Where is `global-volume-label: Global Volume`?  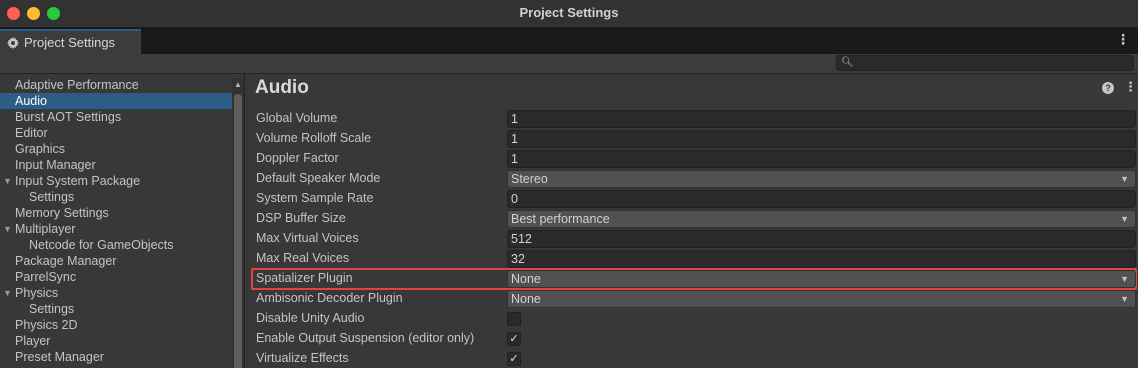 global-volume-label: Global Volume is located at coordinates (297, 118).